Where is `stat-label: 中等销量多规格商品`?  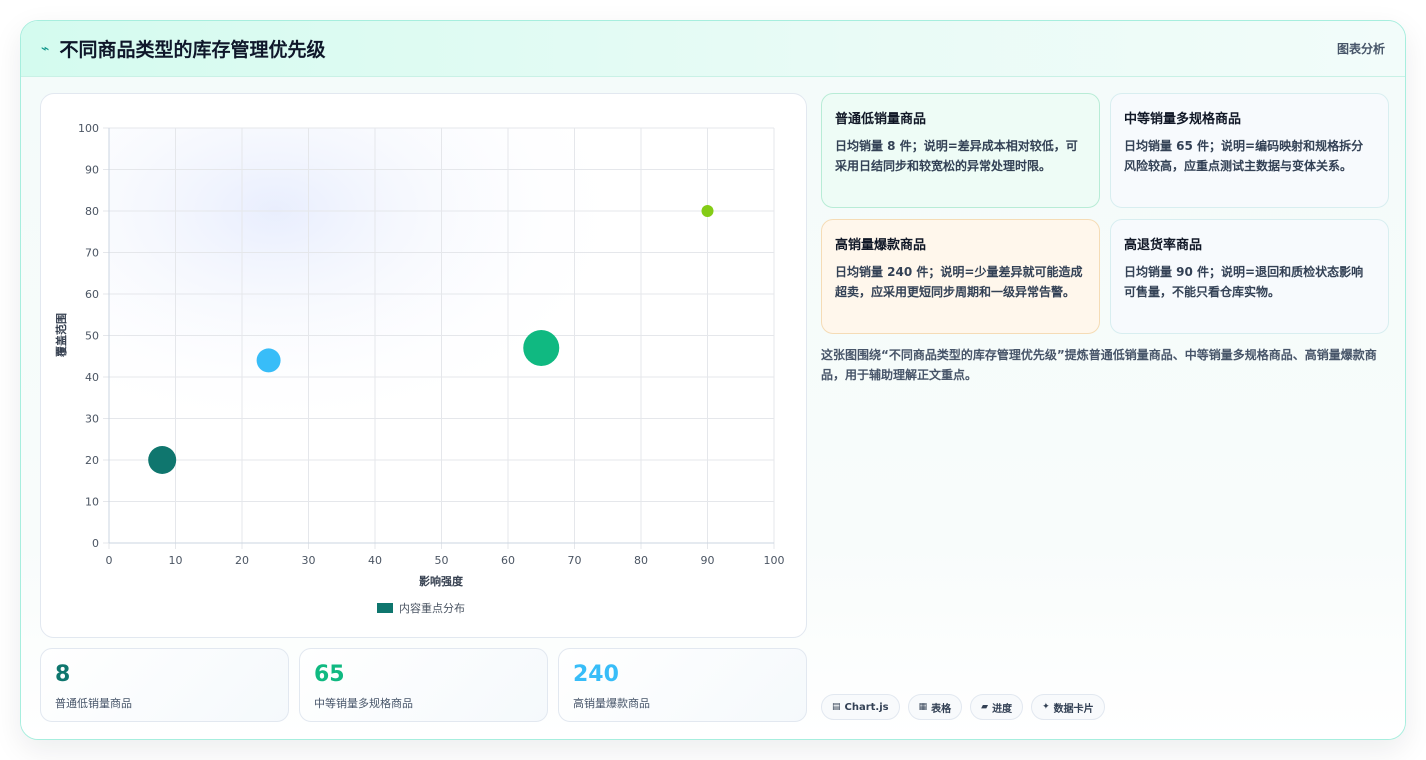 stat-label: 中等销量多规格商品 is located at coordinates (363, 703).